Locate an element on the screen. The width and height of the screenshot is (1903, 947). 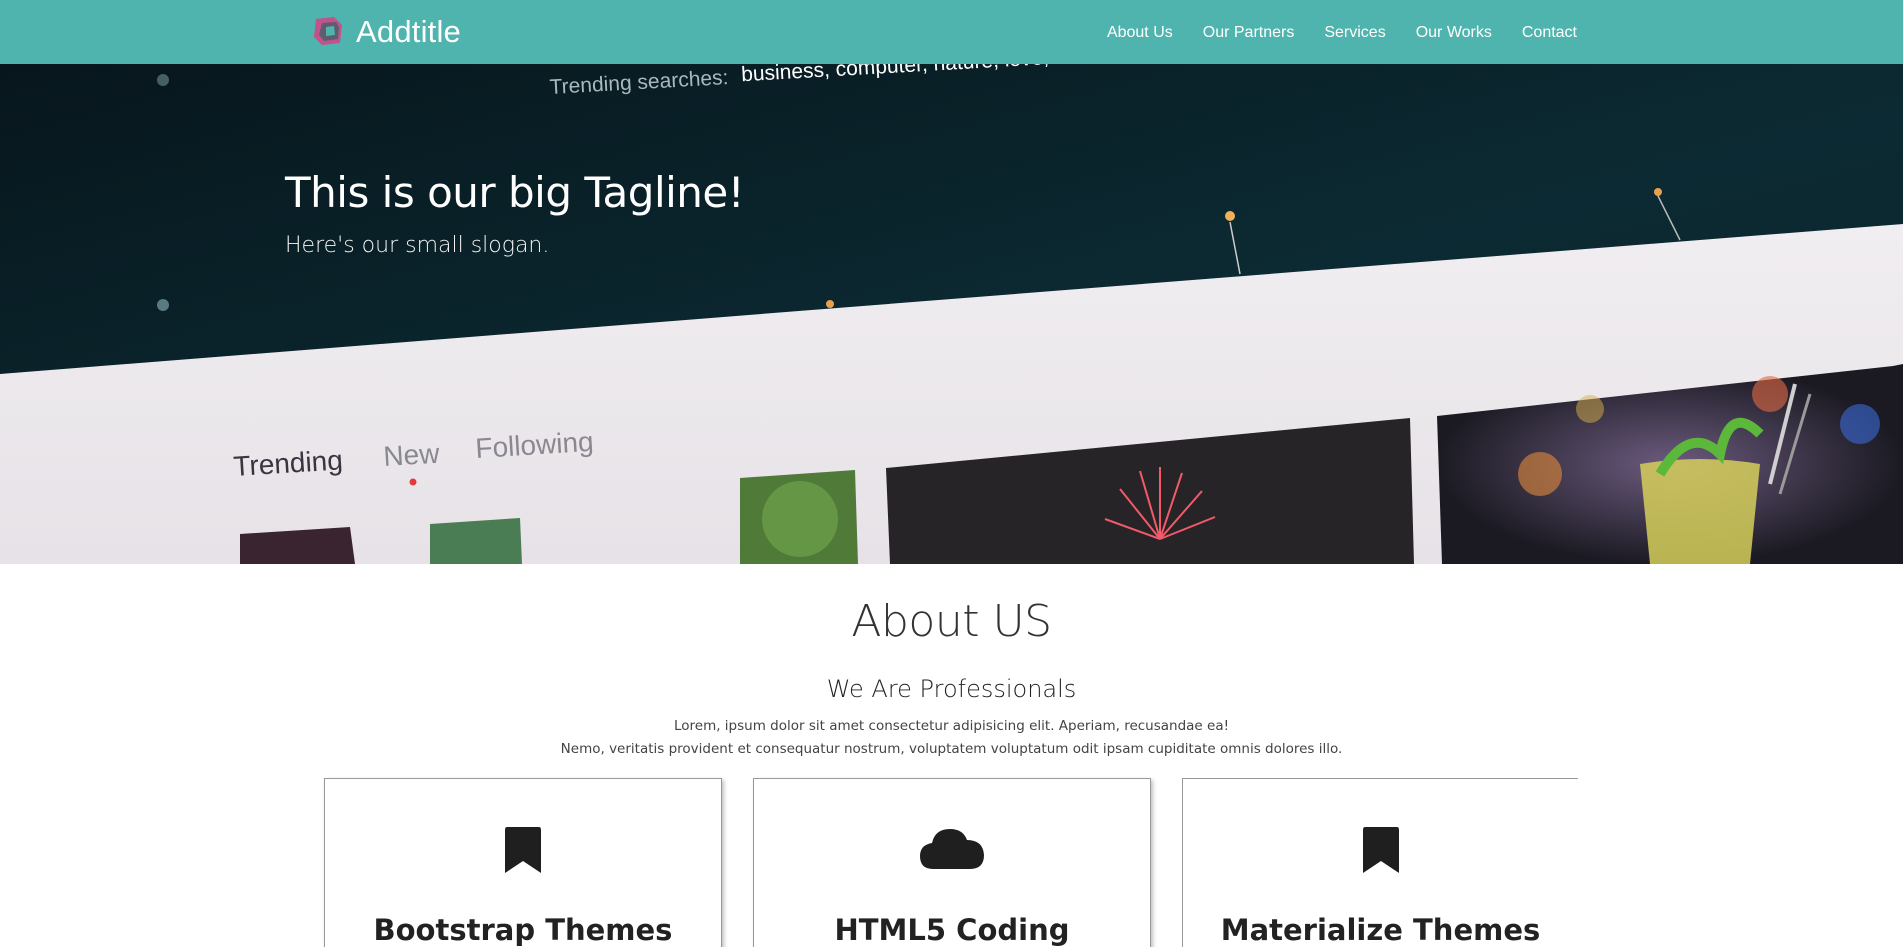
nav-link-contact: Contact is located at coordinates (1549, 32).